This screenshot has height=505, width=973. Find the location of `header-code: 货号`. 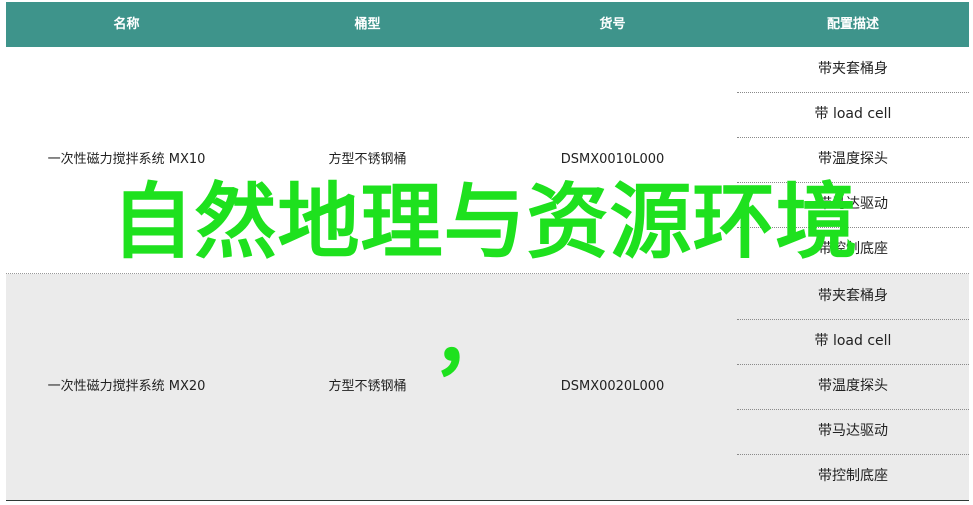

header-code: 货号 is located at coordinates (612, 24).